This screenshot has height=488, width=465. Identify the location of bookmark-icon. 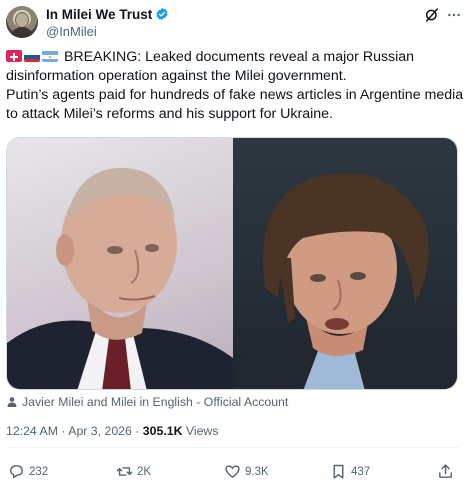
(338, 471).